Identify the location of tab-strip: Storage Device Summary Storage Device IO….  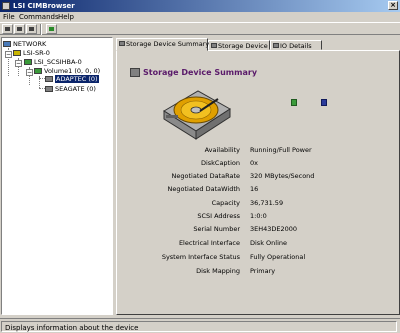
(258, 44).